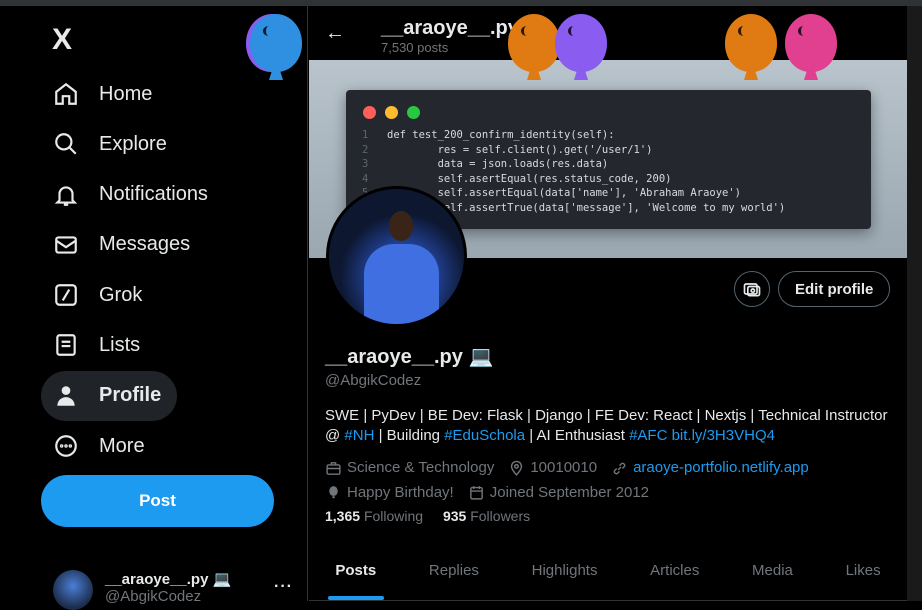  I want to click on post-count: 7,530 posts, so click(415, 47).